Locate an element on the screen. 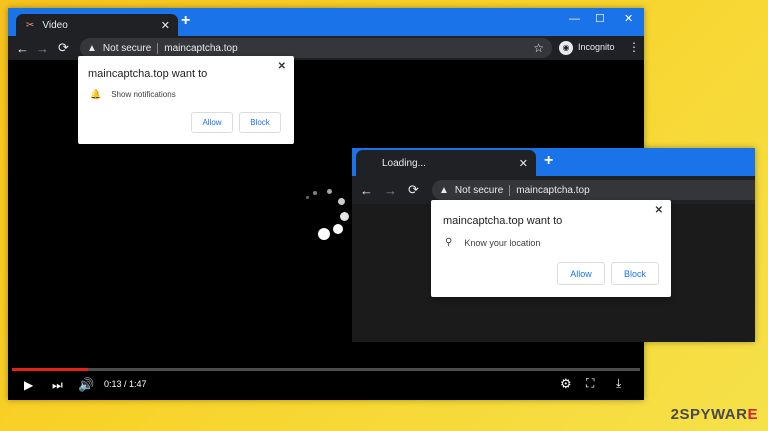  menu-icon: ⋮ is located at coordinates (634, 47).